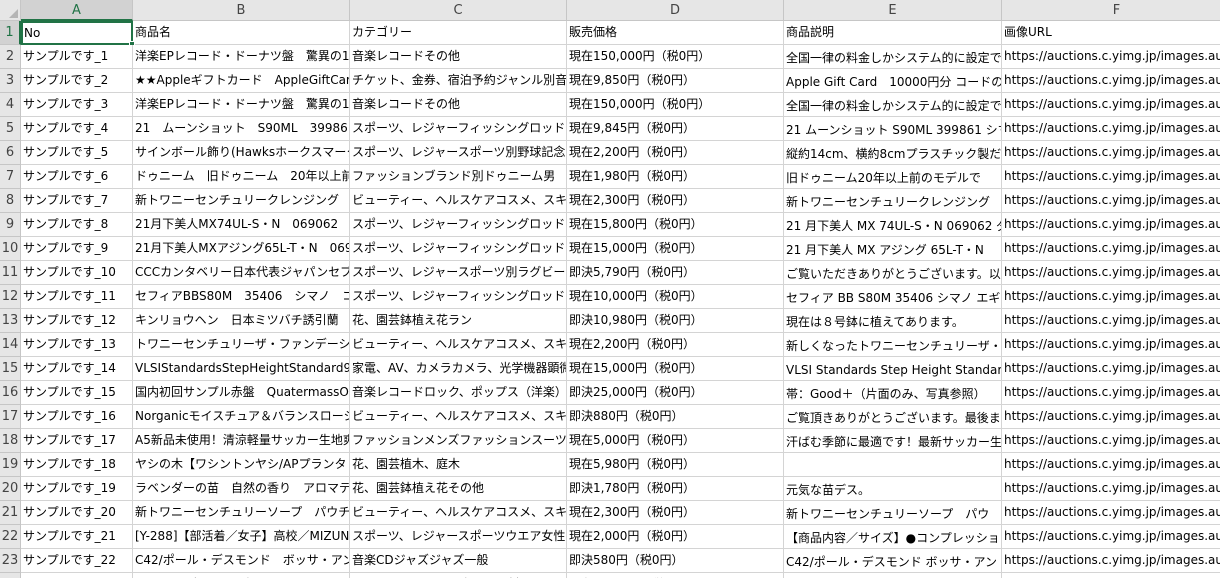 The height and width of the screenshot is (578, 1220). I want to click on table-cell: サンプルです_3, so click(77, 105).